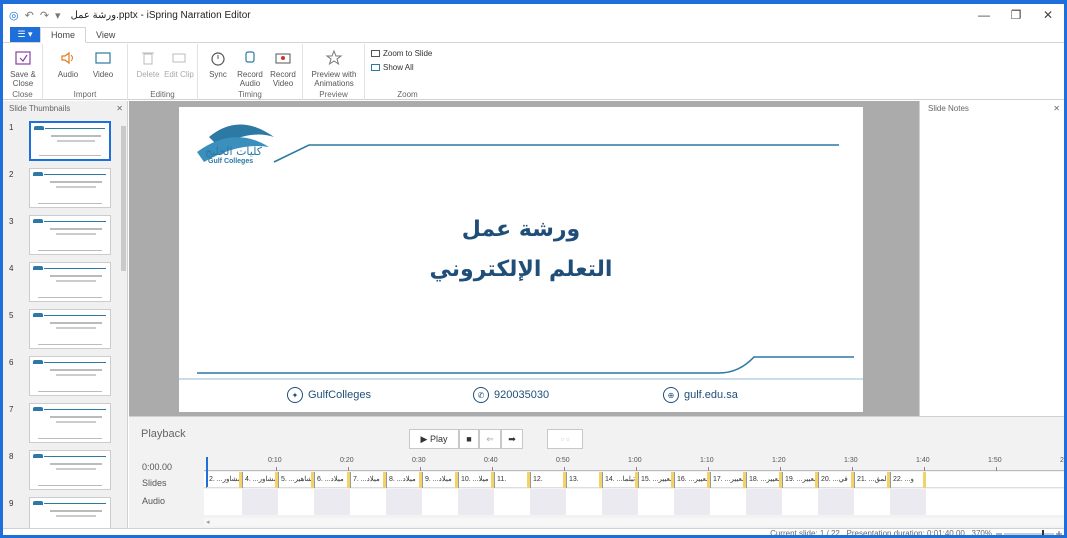 Image resolution: width=1067 pixels, height=538 pixels. I want to click on slide-thumbnail: 4, so click(64, 283).